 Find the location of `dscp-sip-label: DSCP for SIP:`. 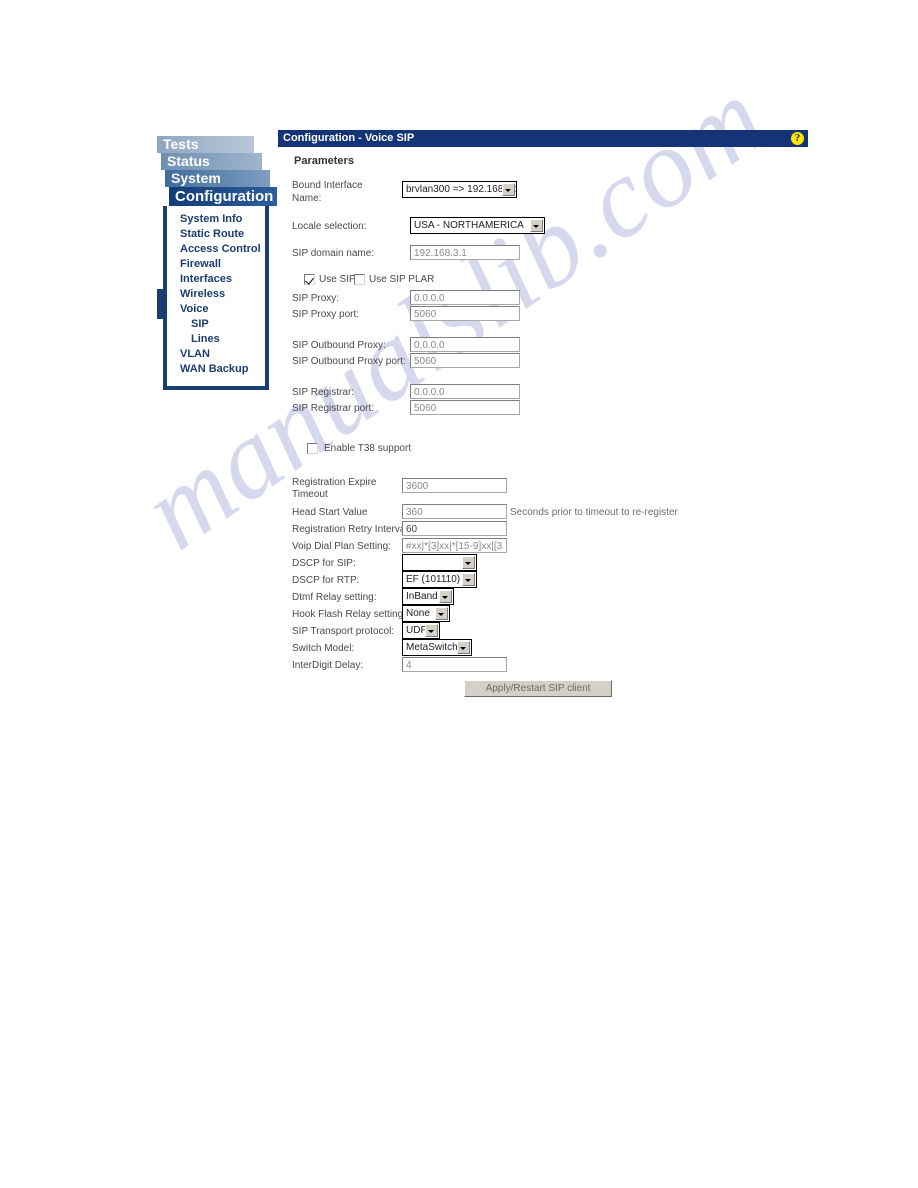

dscp-sip-label: DSCP for SIP: is located at coordinates (324, 563).